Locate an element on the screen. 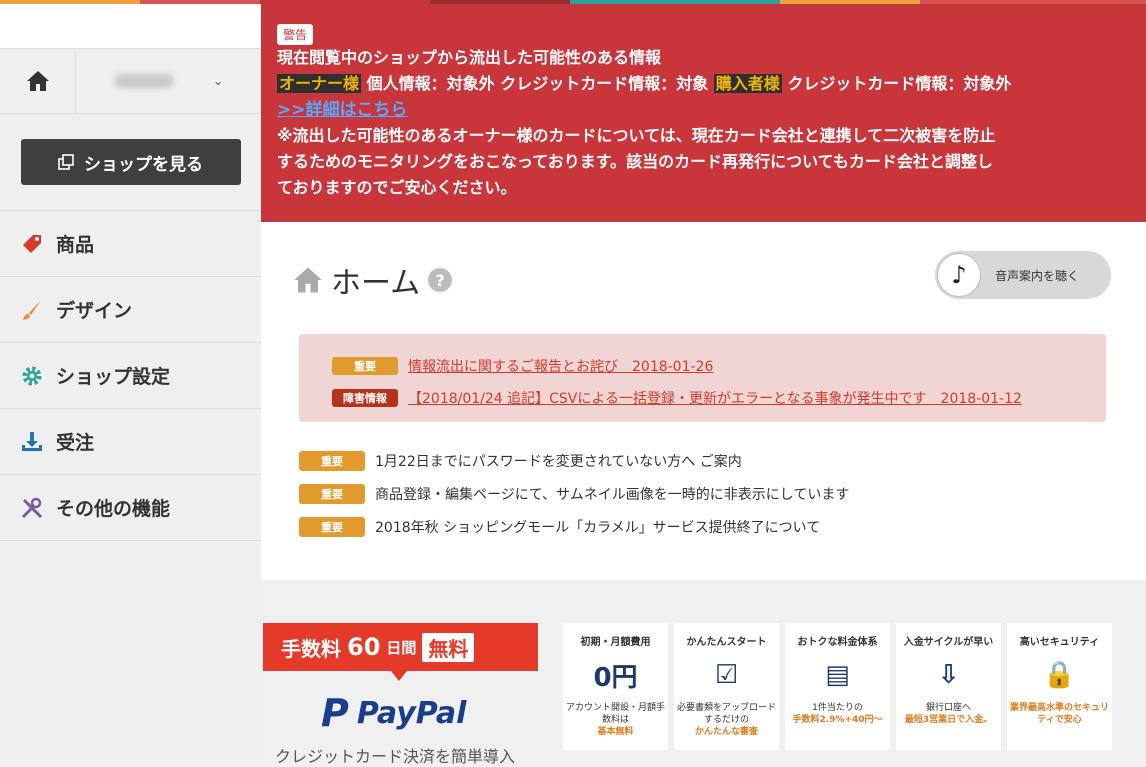  feature-desc-text: 必要書類をアップロードするだけの is located at coordinates (726, 714).